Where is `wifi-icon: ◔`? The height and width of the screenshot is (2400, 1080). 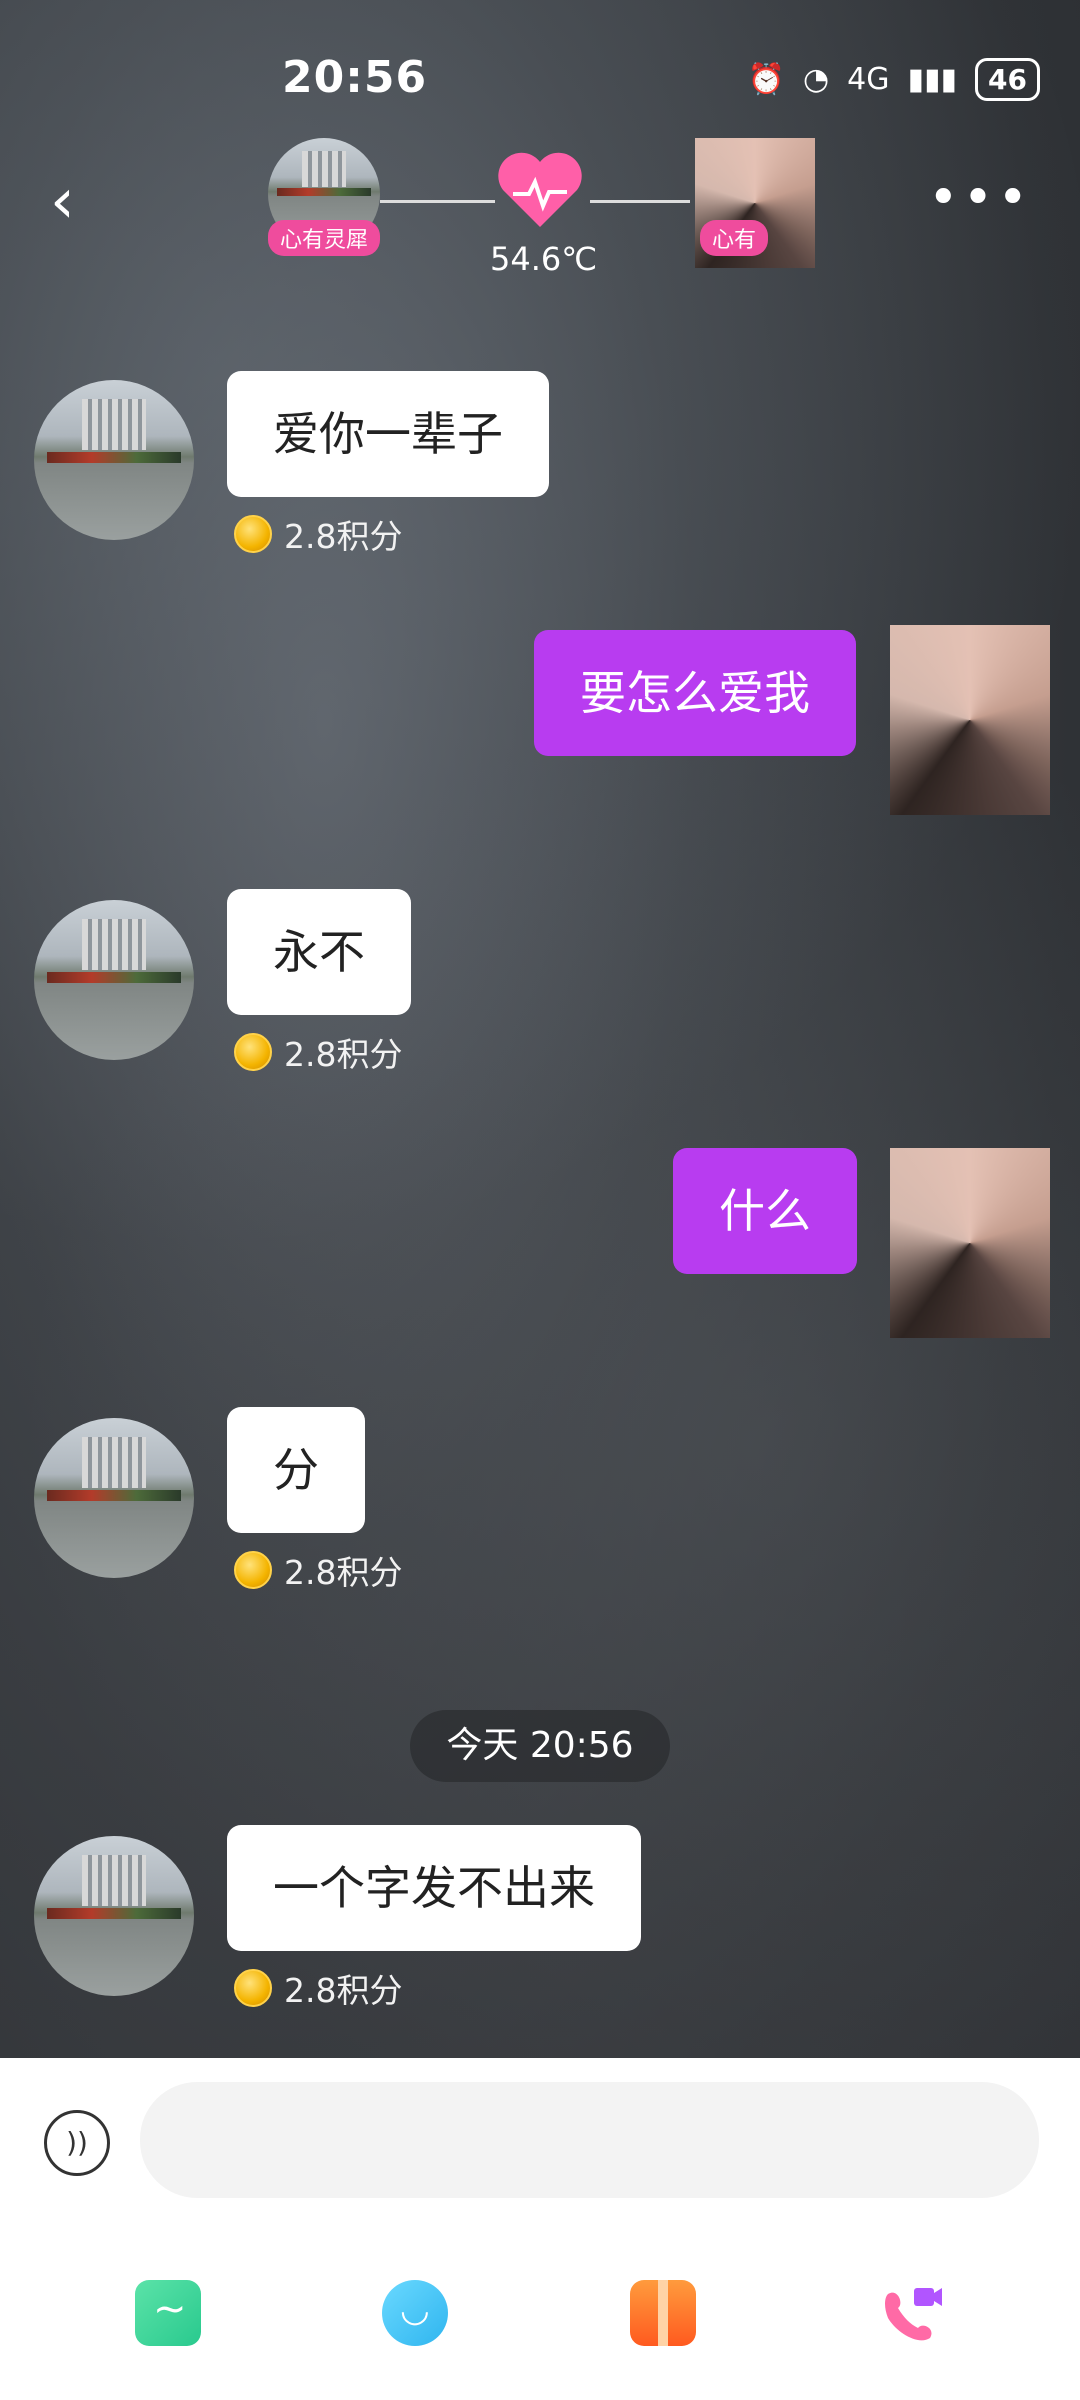 wifi-icon: ◔ is located at coordinates (816, 79).